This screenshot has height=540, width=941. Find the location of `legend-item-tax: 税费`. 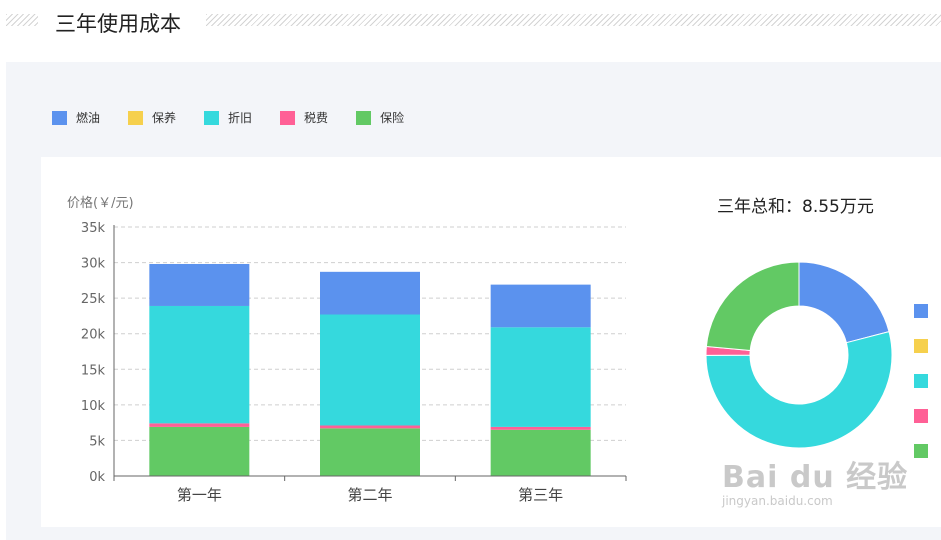

legend-item-tax: 税费 is located at coordinates (304, 117).